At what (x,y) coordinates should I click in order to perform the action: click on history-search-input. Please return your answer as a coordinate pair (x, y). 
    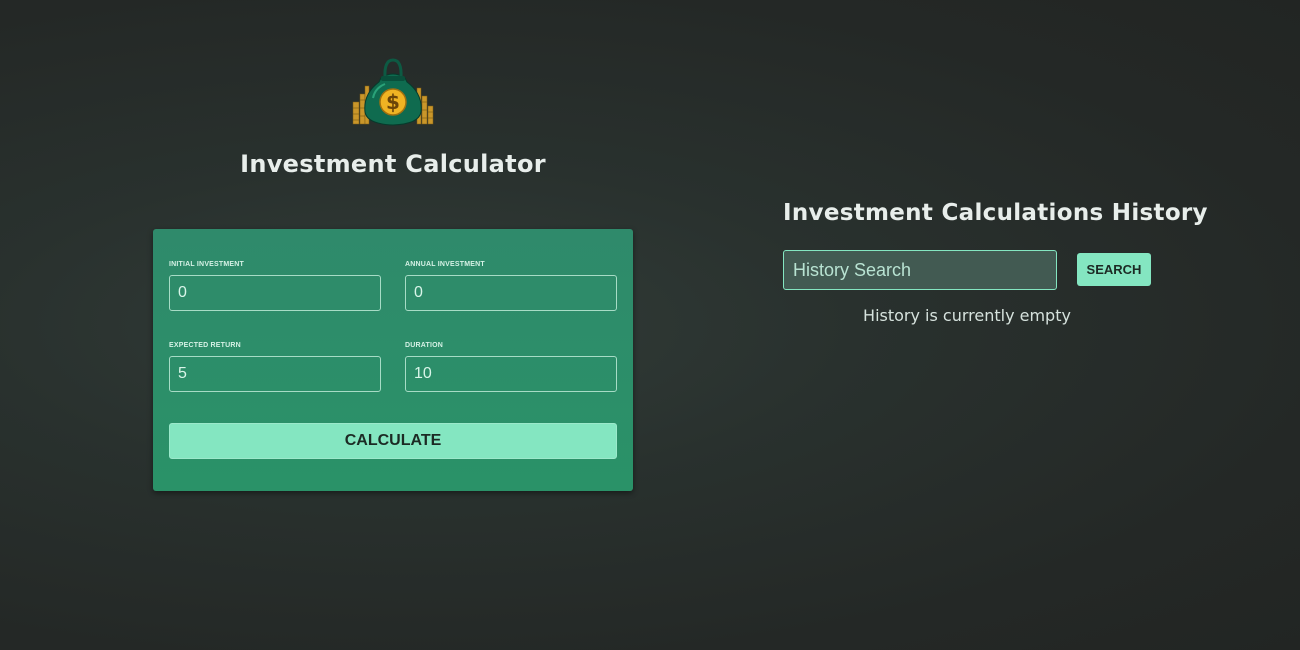
    Looking at the image, I should click on (920, 270).